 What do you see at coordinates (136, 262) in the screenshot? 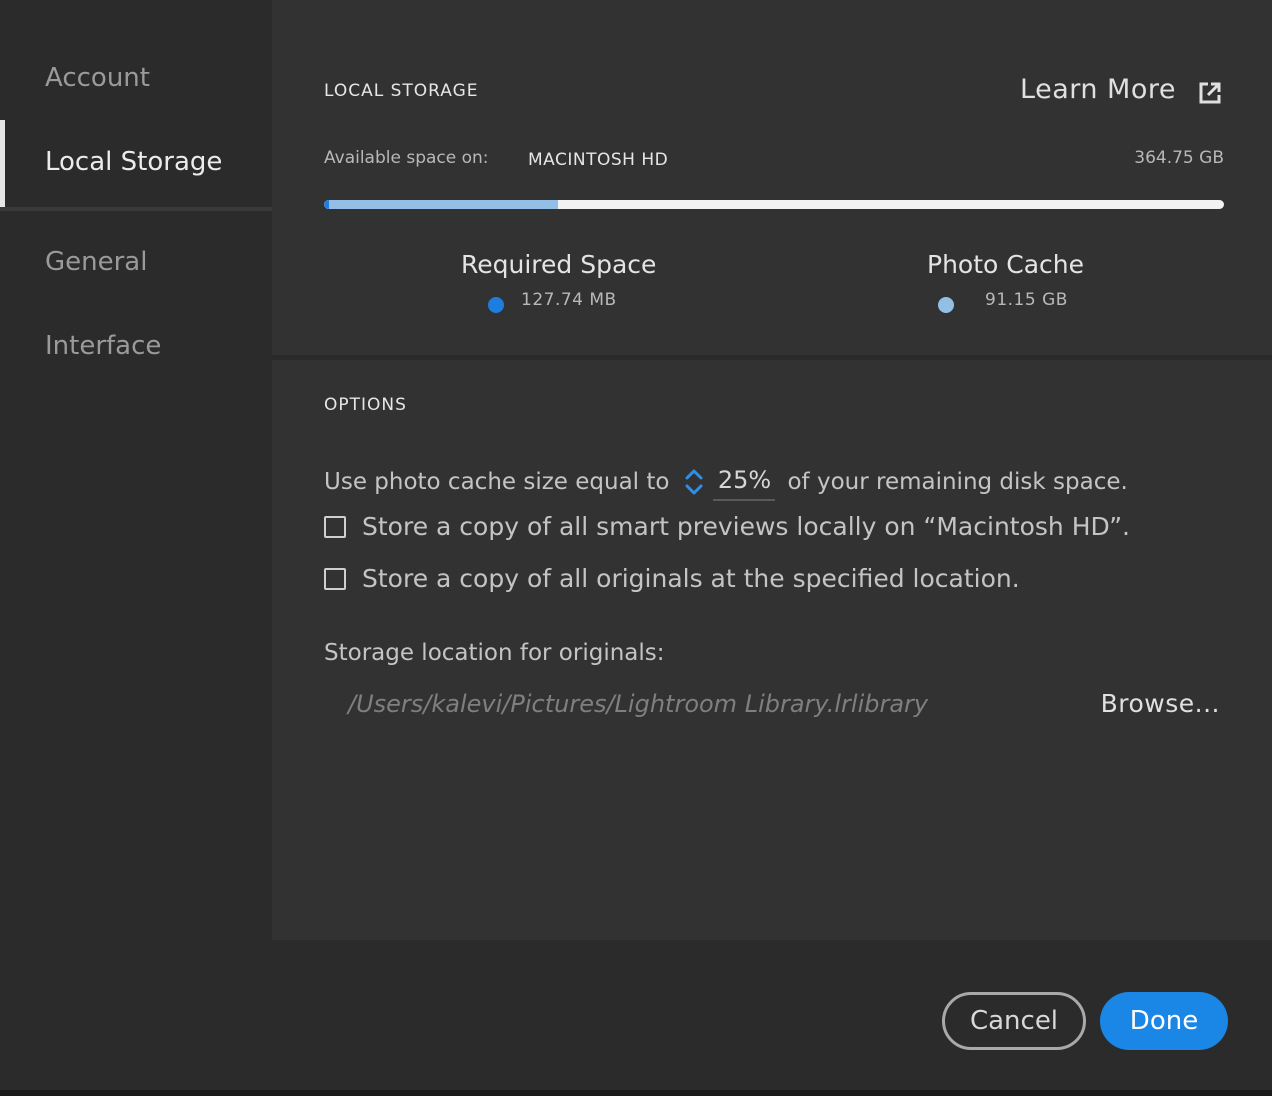
I see `sidebar-item-general: General` at bounding box center [136, 262].